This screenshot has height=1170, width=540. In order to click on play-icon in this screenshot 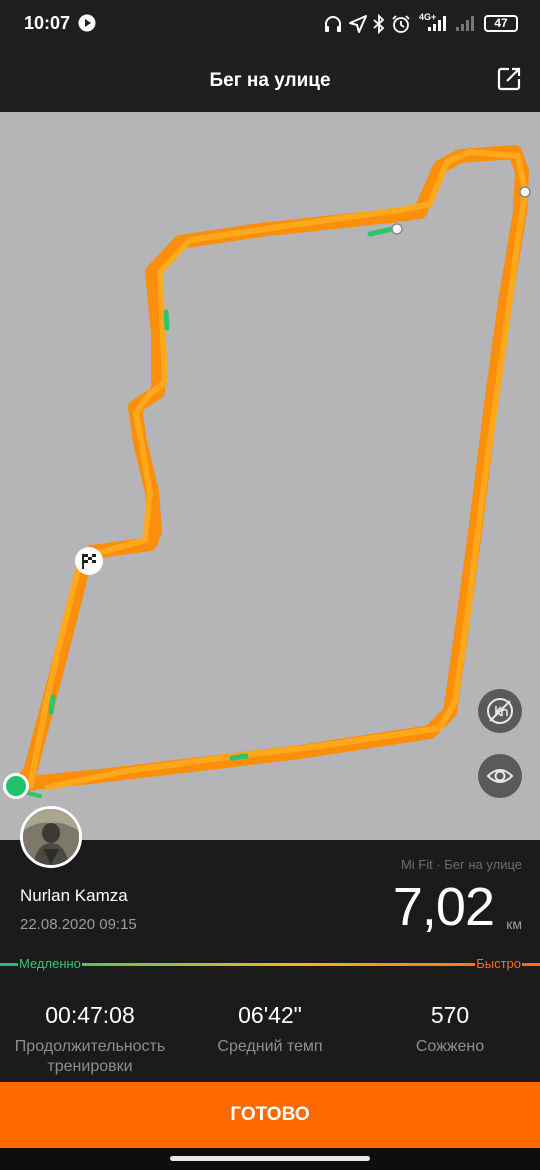, I will do `click(87, 23)`.